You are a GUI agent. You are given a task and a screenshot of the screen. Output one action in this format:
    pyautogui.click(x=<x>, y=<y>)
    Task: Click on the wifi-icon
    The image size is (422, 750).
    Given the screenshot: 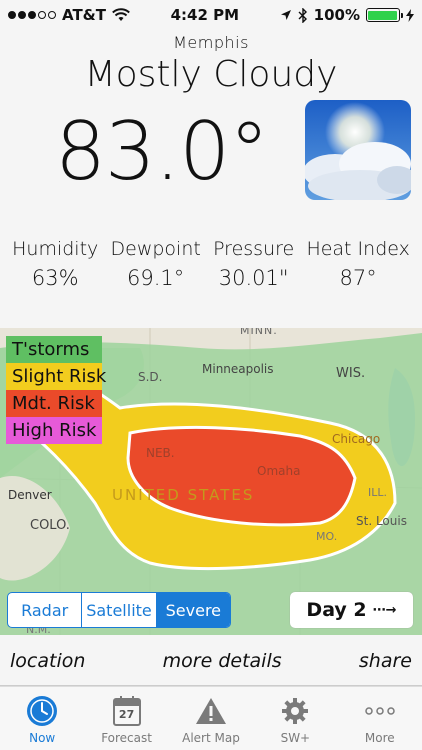 What is the action you would take?
    pyautogui.click(x=121, y=14)
    